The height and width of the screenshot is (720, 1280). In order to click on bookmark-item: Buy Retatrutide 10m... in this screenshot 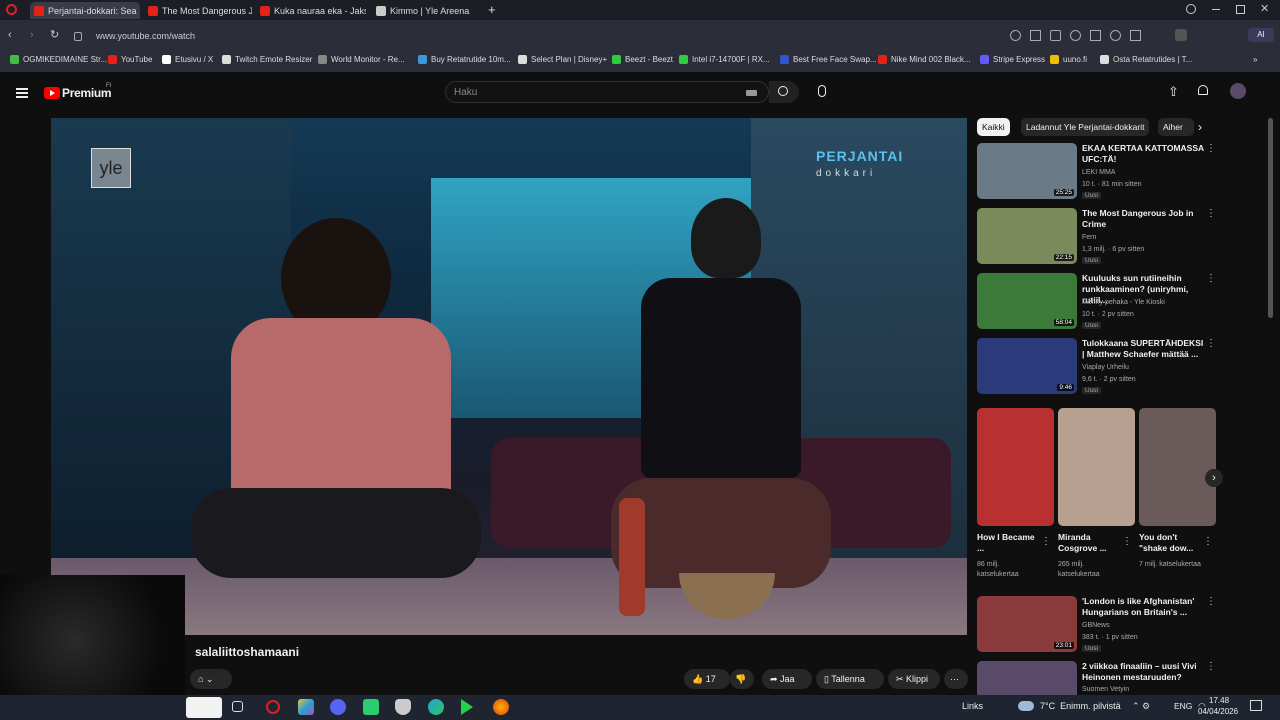, I will do `click(464, 59)`.